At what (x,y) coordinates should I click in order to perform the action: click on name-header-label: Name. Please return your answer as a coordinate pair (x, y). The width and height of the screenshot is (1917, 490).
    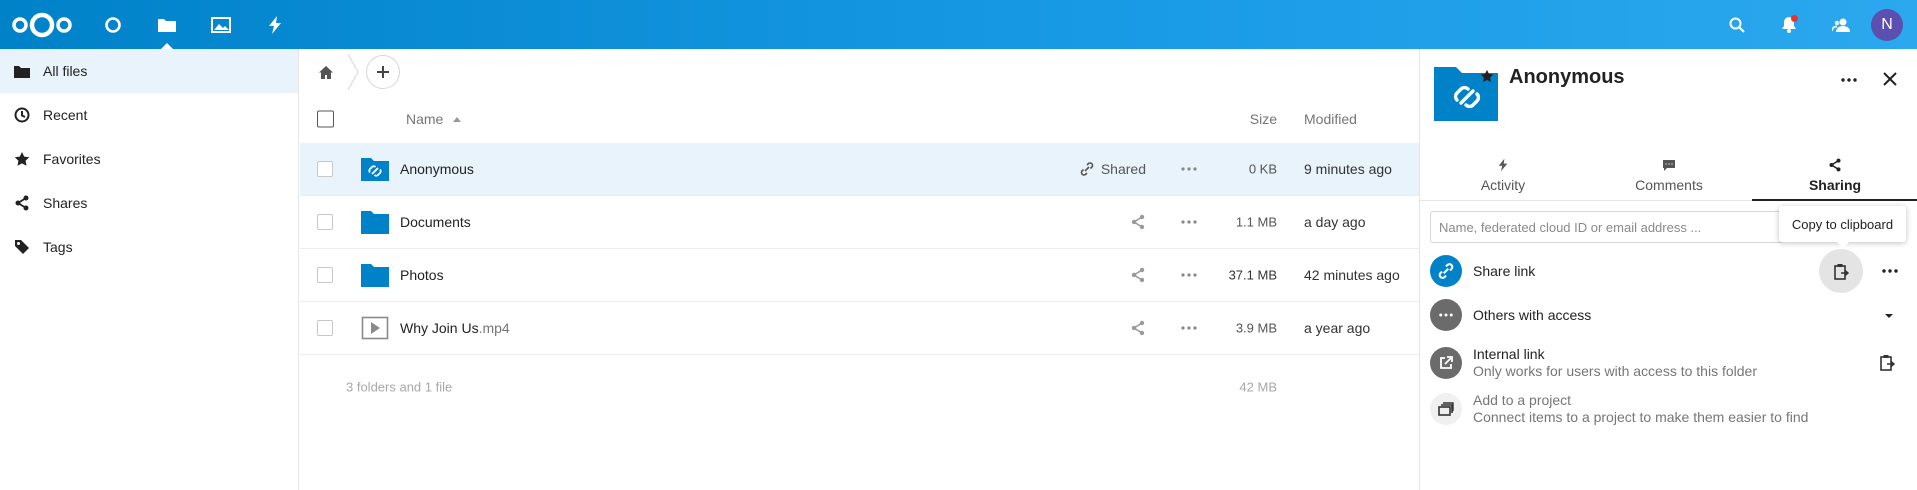
    Looking at the image, I should click on (425, 119).